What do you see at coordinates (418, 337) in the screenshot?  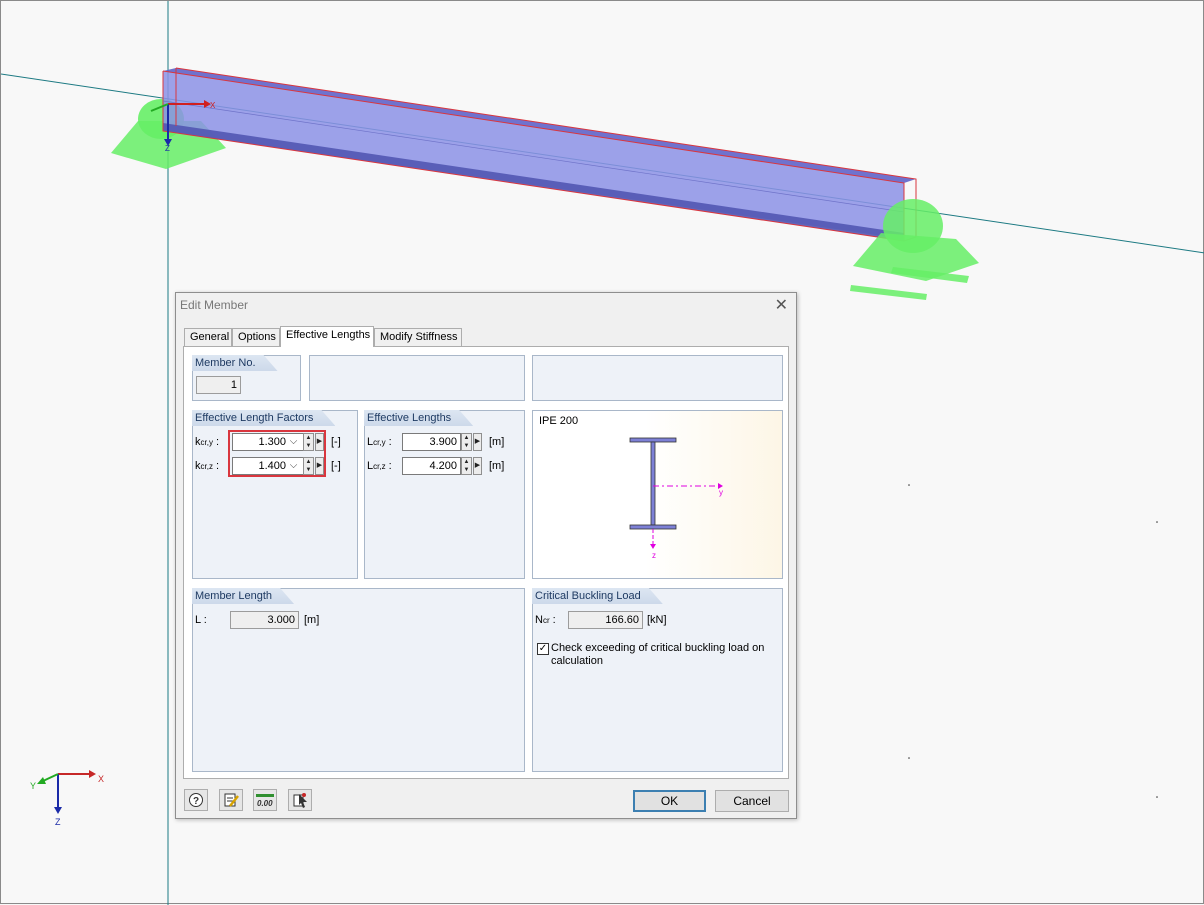 I see `tab-modify-stiffness: Modify Stiffness` at bounding box center [418, 337].